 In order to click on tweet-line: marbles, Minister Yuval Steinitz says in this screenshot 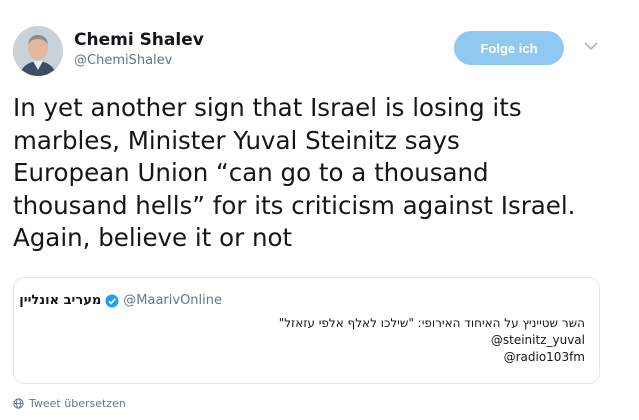, I will do `click(236, 140)`.